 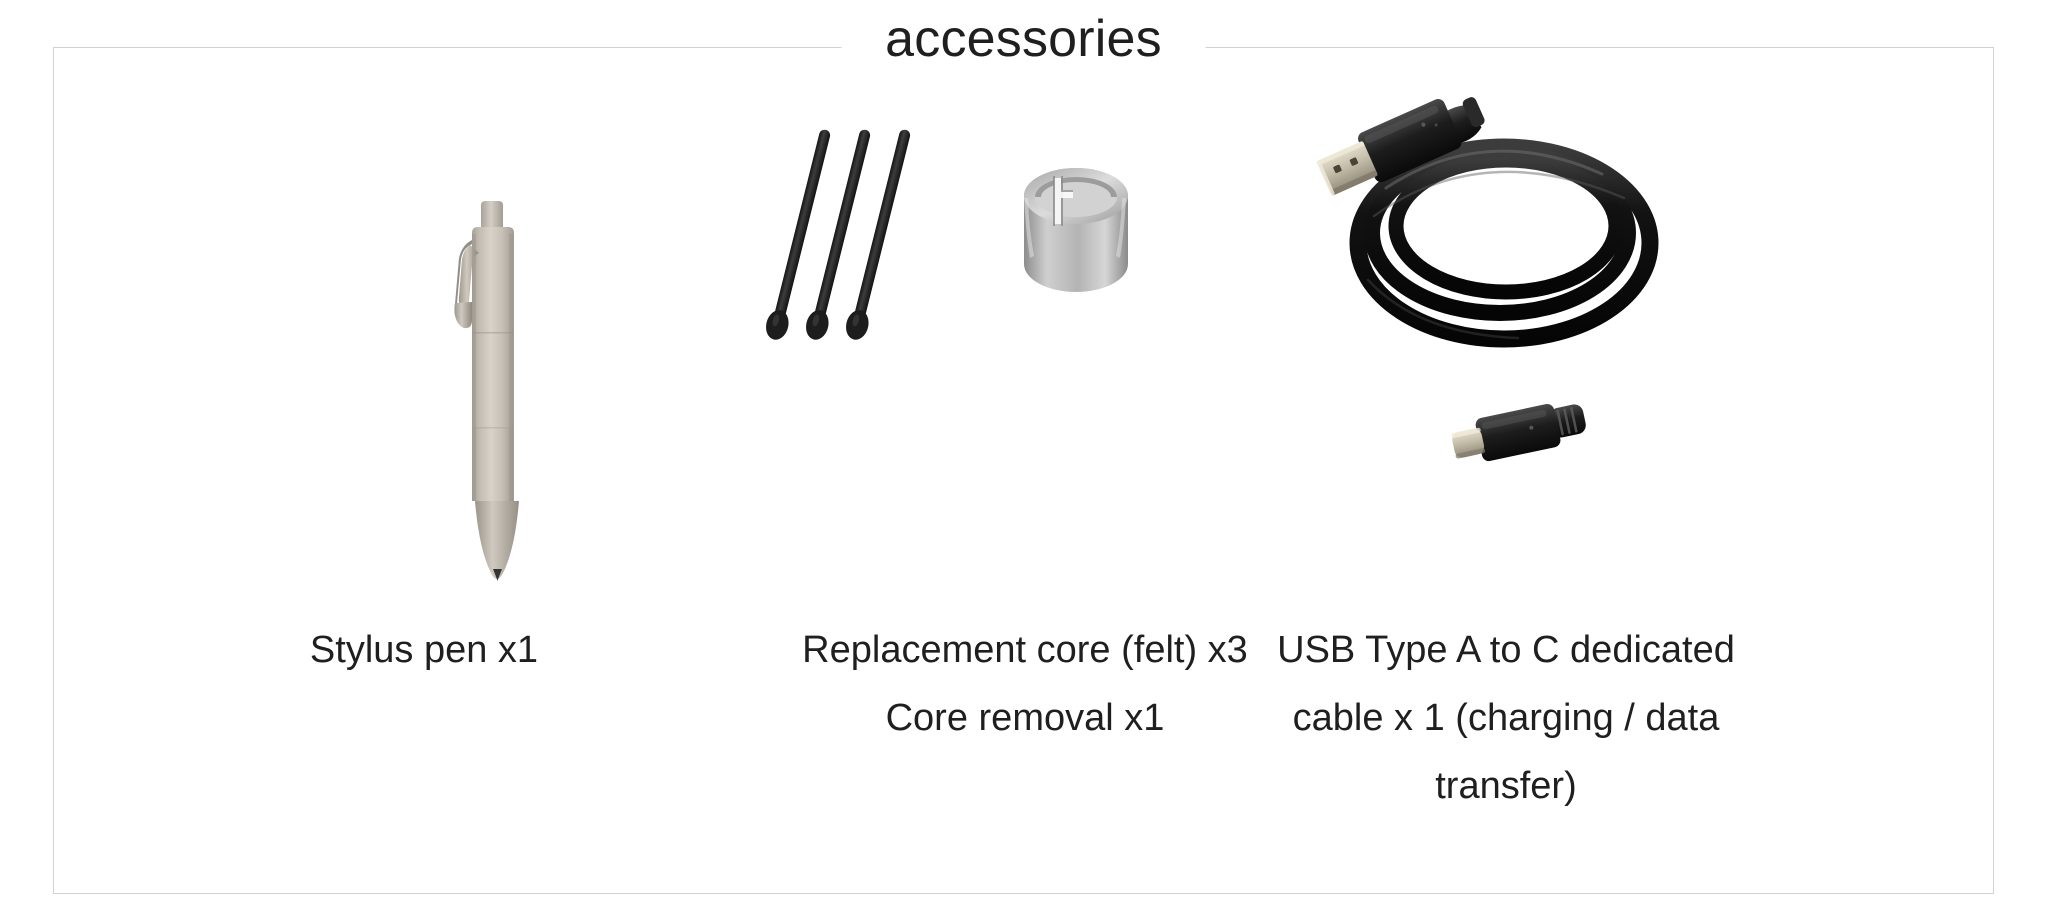 I want to click on cable-coil, so click(x=1504, y=243).